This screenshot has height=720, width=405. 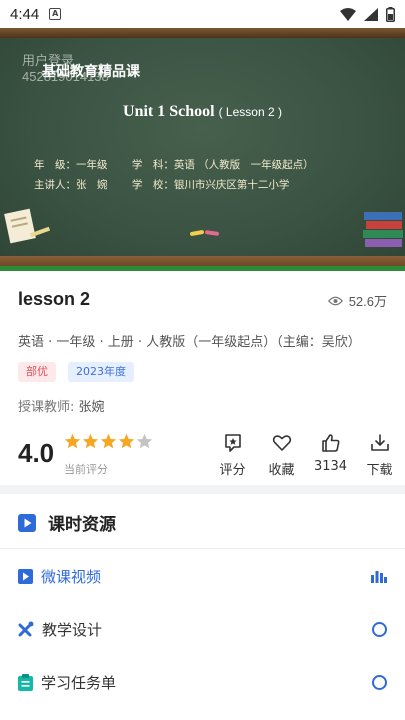 What do you see at coordinates (91, 407) in the screenshot?
I see `teacher-name: 张婉` at bounding box center [91, 407].